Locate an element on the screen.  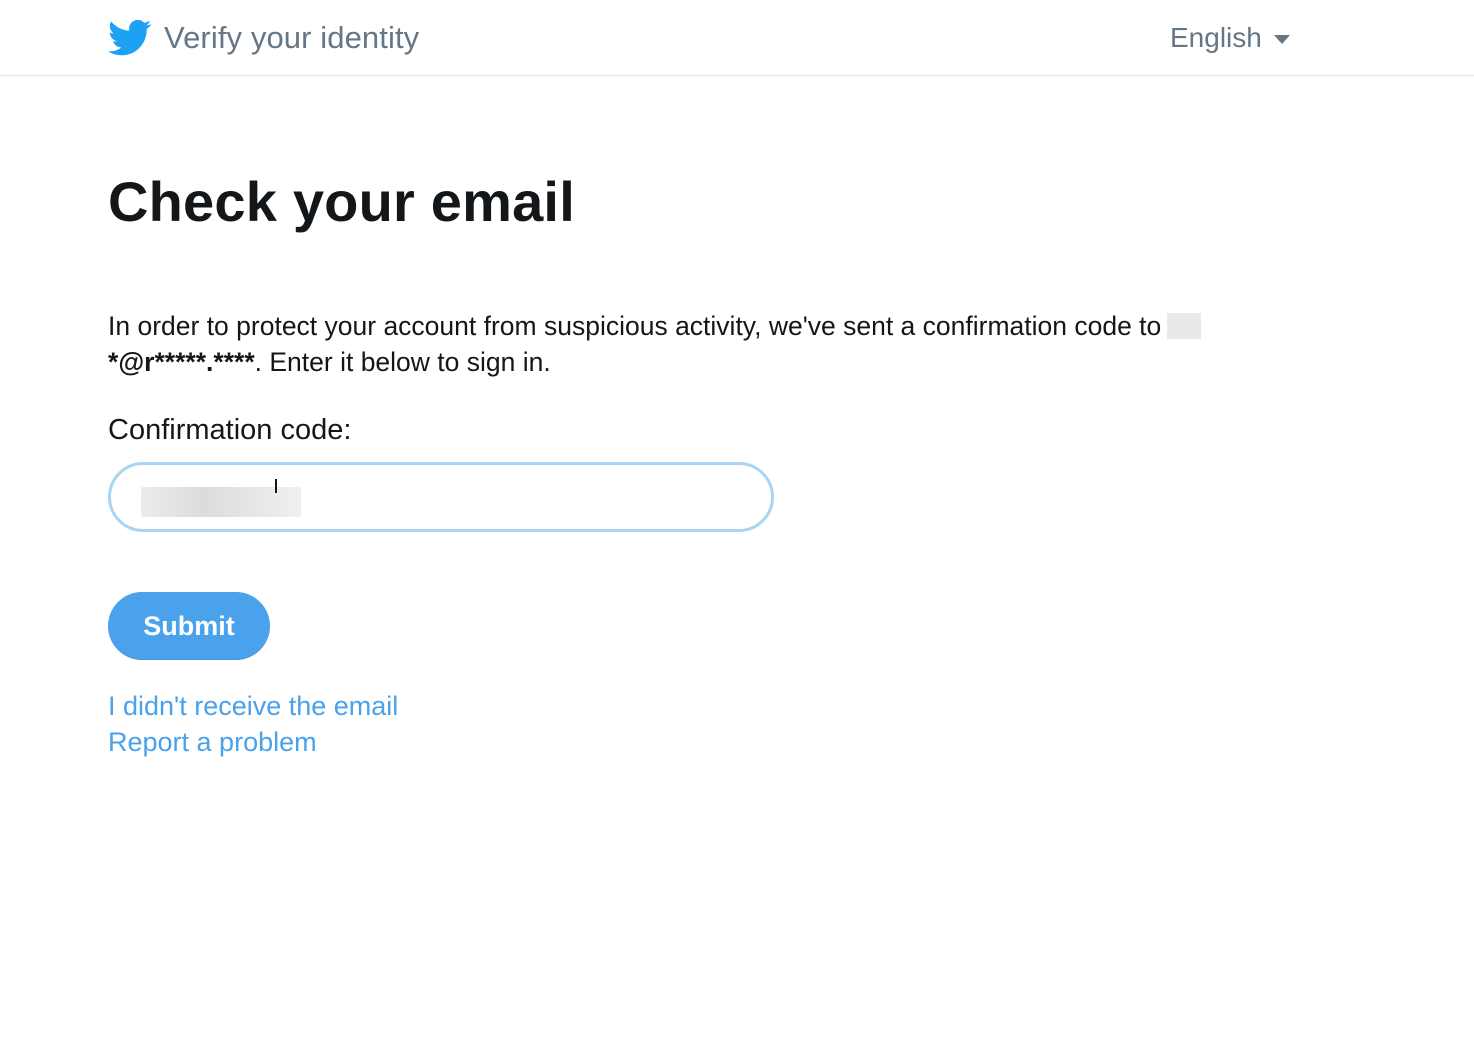
language-label: English is located at coordinates (1216, 37).